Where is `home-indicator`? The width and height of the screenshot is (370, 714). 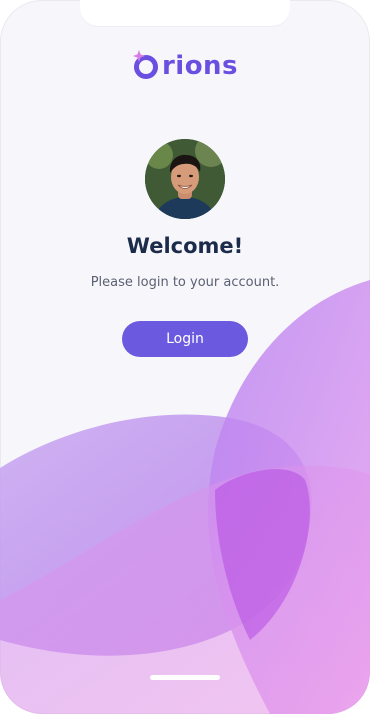
home-indicator is located at coordinates (185, 677).